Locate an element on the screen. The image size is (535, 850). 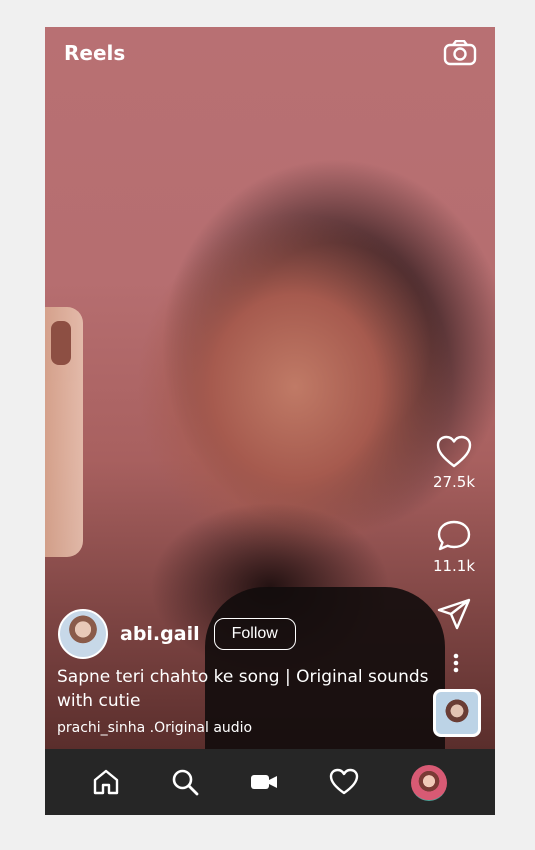
reels-video-icon is located at coordinates (264, 782).